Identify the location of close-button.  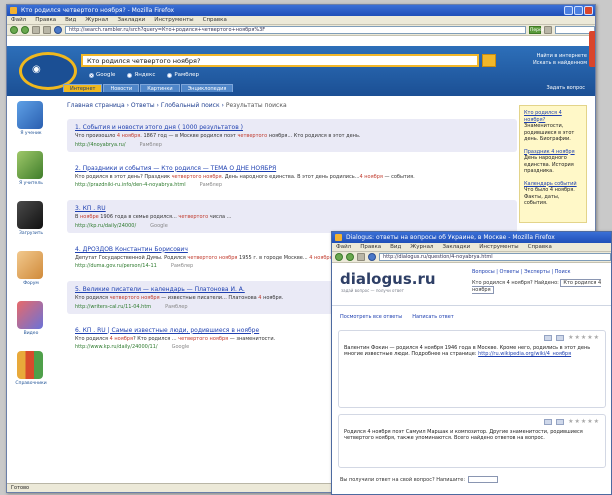
(588, 10).